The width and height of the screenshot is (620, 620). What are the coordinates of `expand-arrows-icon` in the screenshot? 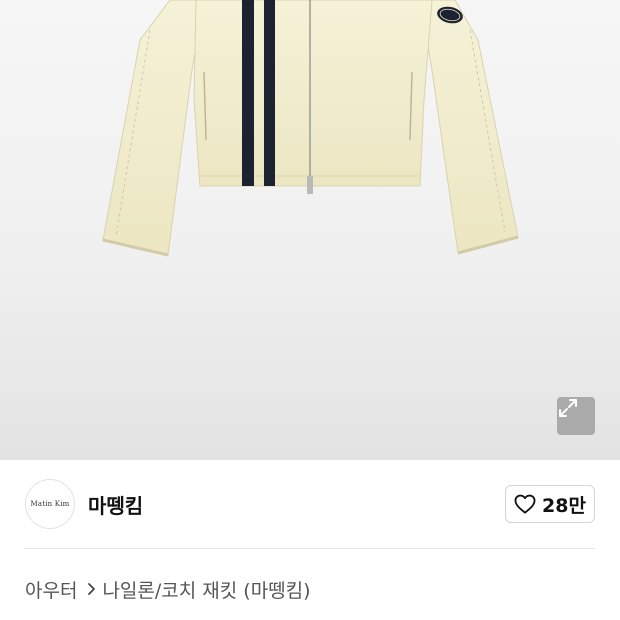 It's located at (568, 408).